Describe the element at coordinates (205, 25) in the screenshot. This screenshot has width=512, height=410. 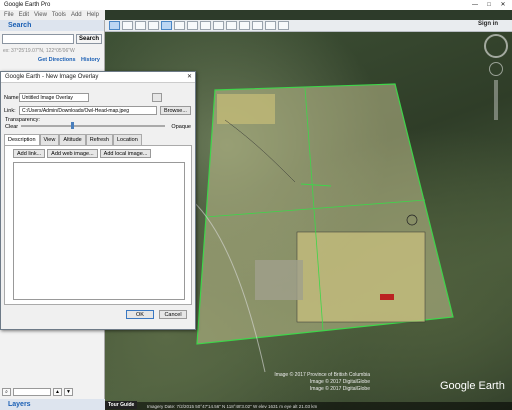
I see `sunlight-button` at that location.